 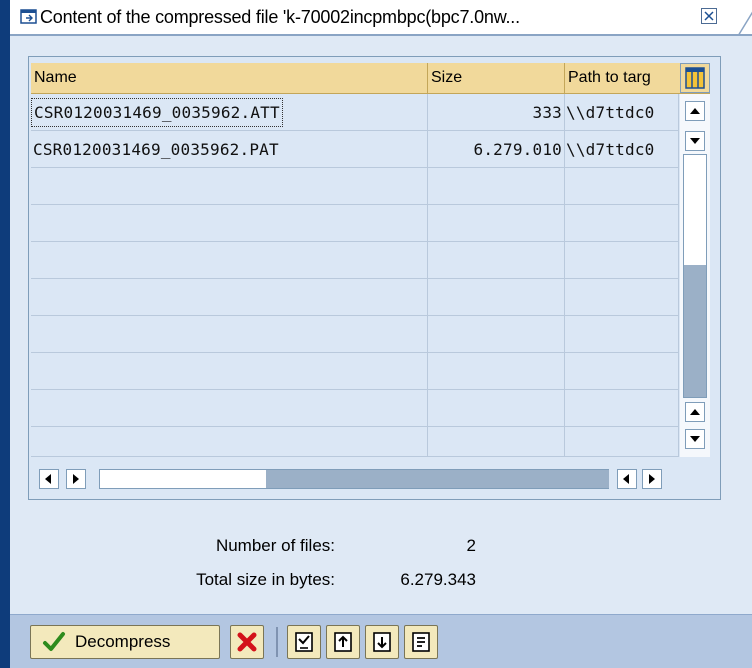 I want to click on total-size-value: 6.279.343, so click(x=438, y=579).